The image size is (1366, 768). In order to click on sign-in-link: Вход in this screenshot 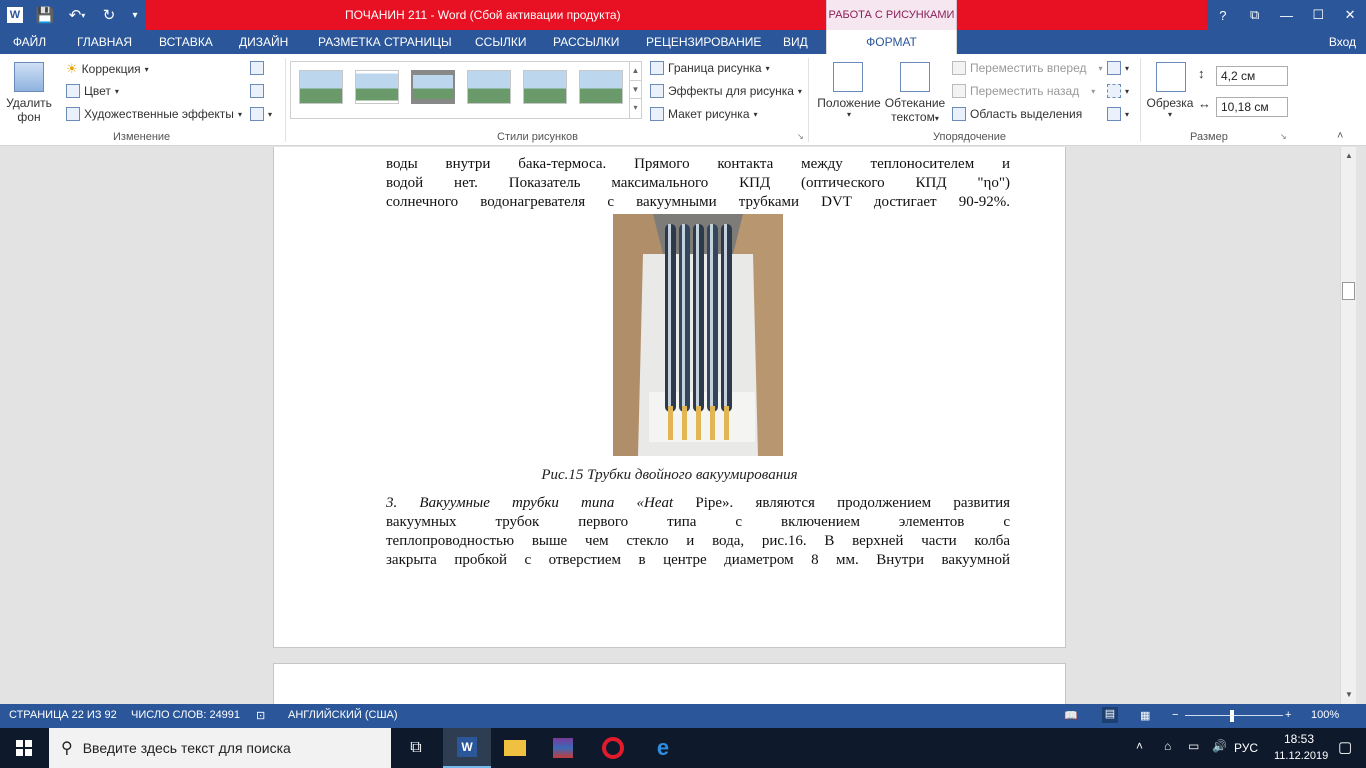, I will do `click(1342, 42)`.